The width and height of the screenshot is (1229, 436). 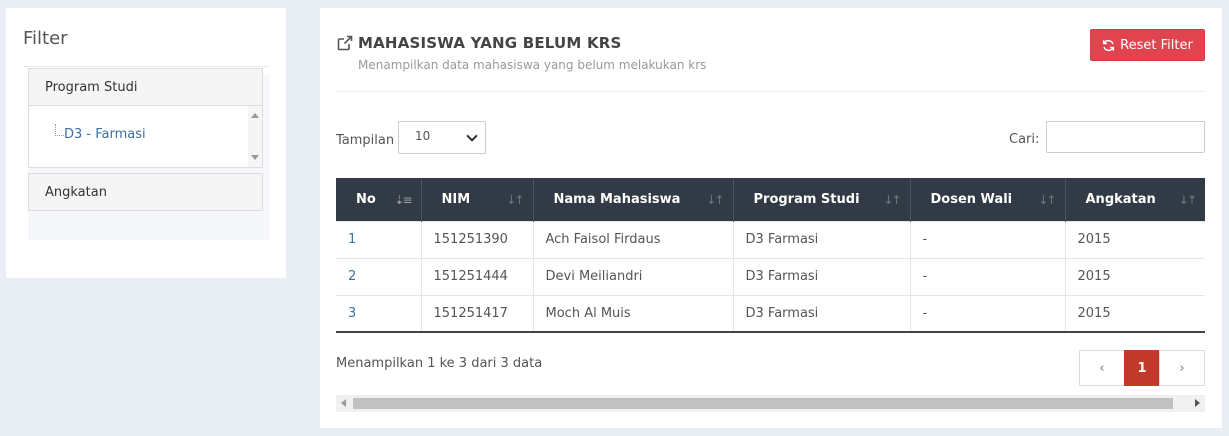 What do you see at coordinates (45, 38) in the screenshot?
I see `filter-title: Filter` at bounding box center [45, 38].